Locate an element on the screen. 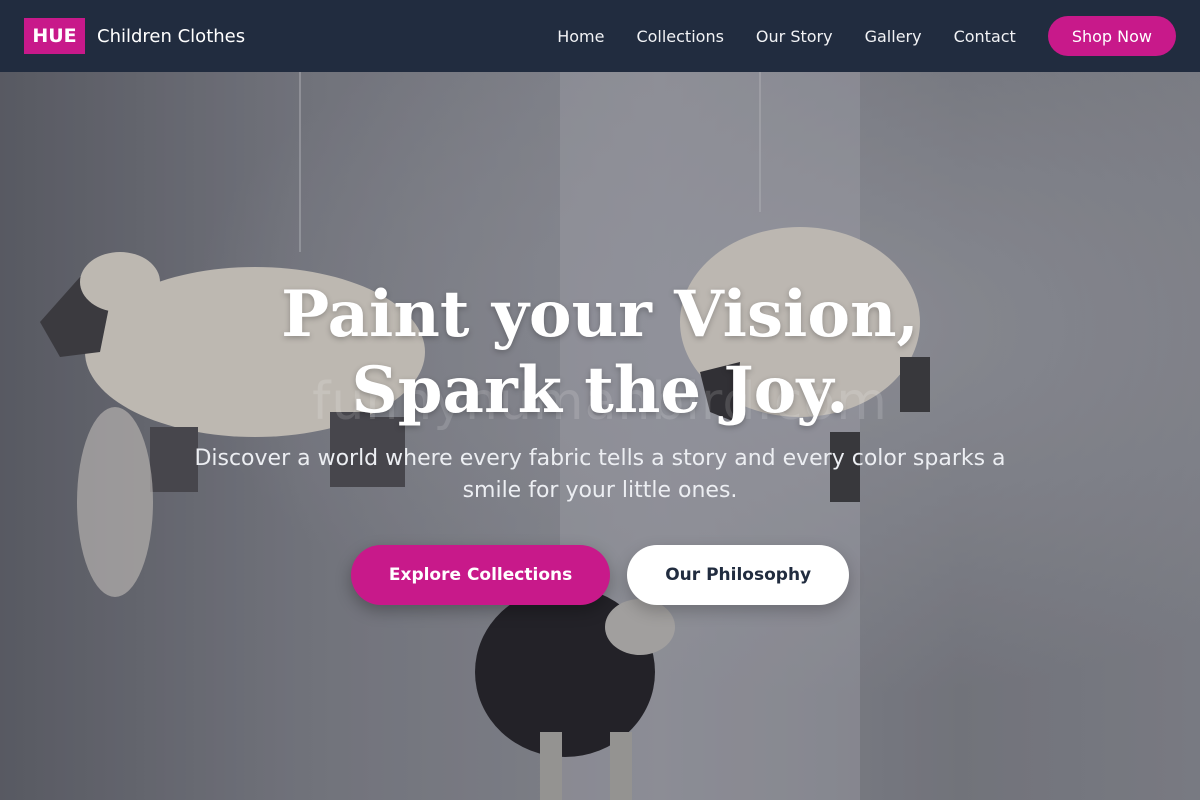 Image resolution: width=1200 pixels, height=800 pixels. nav-link-home: Home is located at coordinates (580, 36).